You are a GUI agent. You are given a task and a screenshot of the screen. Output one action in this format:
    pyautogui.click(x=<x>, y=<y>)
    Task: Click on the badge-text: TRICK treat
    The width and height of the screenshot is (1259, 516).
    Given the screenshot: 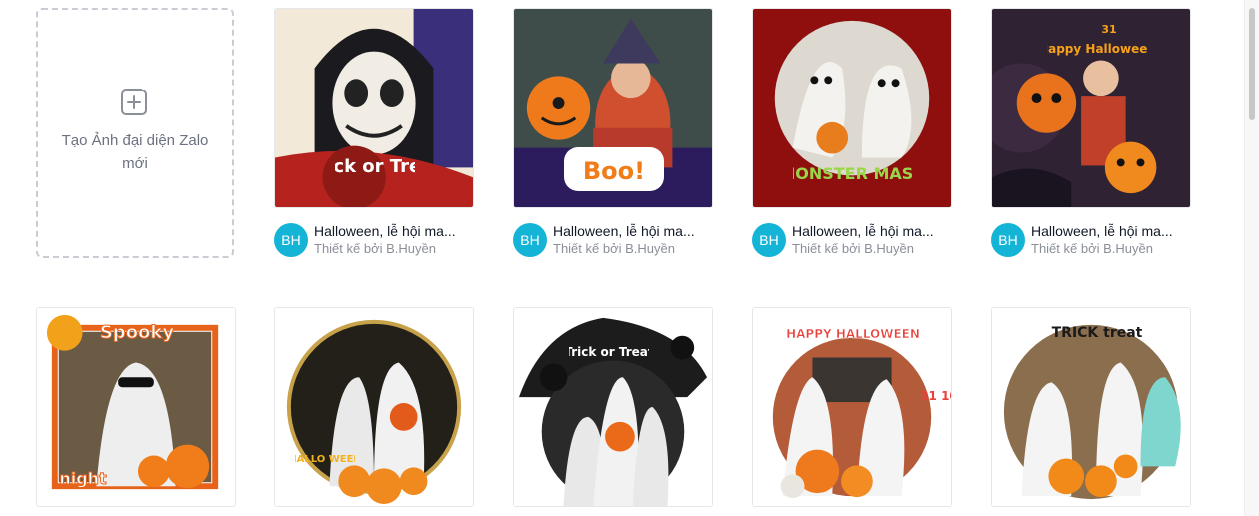 What is the action you would take?
    pyautogui.click(x=1097, y=333)
    